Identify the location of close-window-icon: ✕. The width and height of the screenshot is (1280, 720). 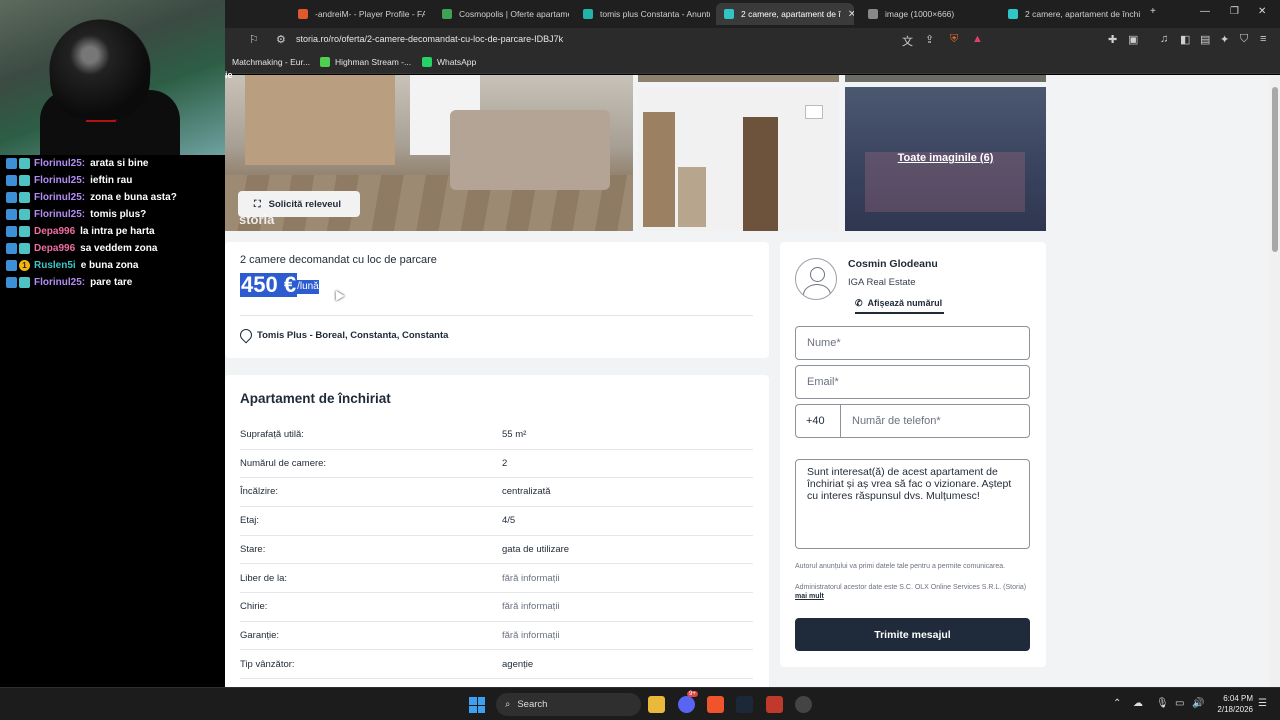
(1262, 11).